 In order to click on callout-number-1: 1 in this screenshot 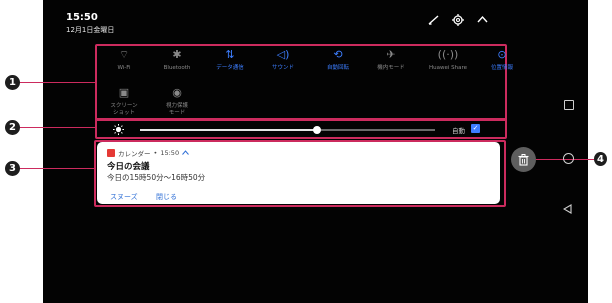, I will do `click(12, 82)`.